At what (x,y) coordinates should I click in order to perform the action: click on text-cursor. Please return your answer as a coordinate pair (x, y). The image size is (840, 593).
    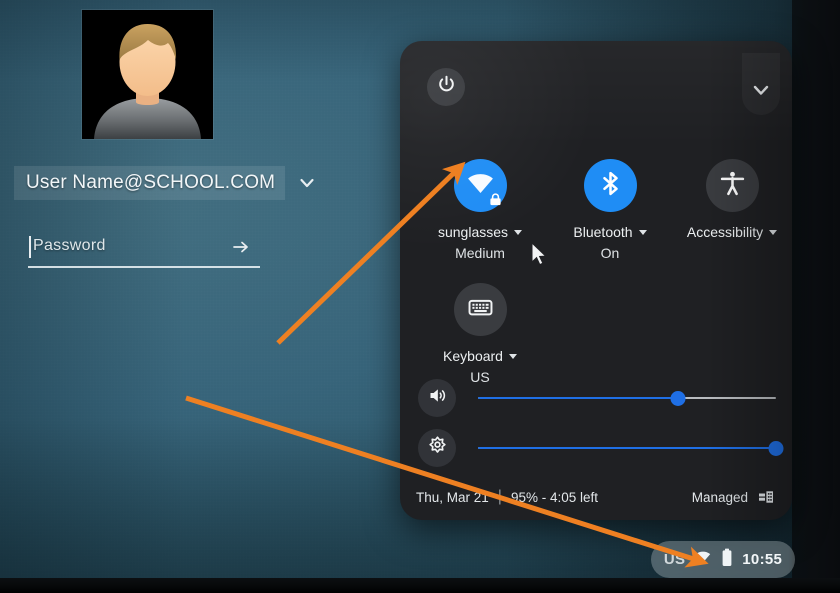
    Looking at the image, I should click on (30, 247).